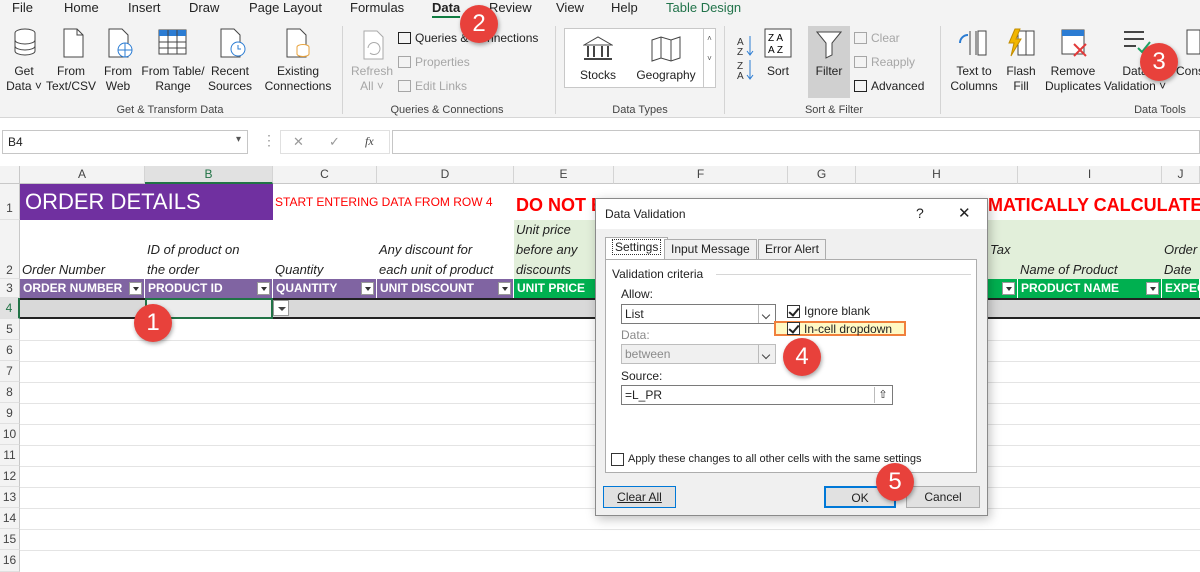  Describe the element at coordinates (10, 476) in the screenshot. I see `row-header-12: 12` at that location.